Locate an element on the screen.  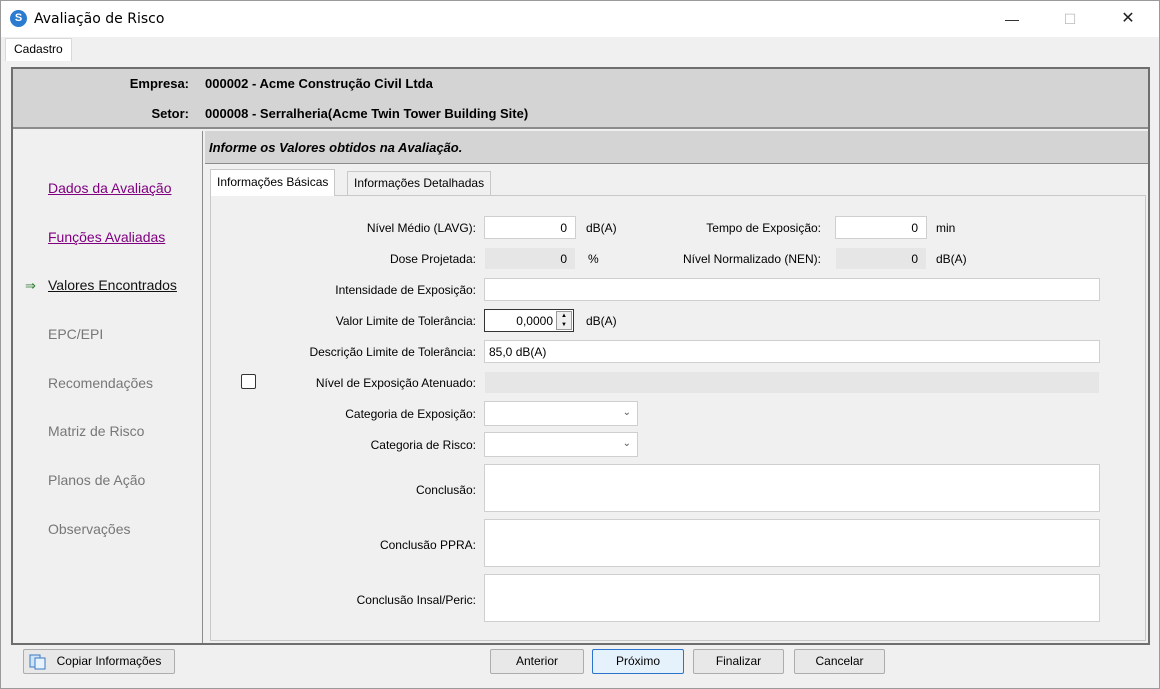
nen-label: Nível Normalizado (NEN): is located at coordinates (751, 259).